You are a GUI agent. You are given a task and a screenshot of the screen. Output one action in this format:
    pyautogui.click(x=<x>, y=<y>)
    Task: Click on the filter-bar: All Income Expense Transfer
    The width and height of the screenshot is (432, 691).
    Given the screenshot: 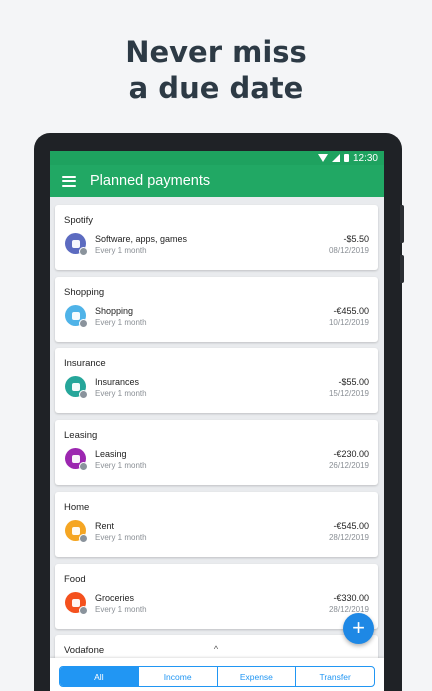 What is the action you would take?
    pyautogui.click(x=217, y=674)
    